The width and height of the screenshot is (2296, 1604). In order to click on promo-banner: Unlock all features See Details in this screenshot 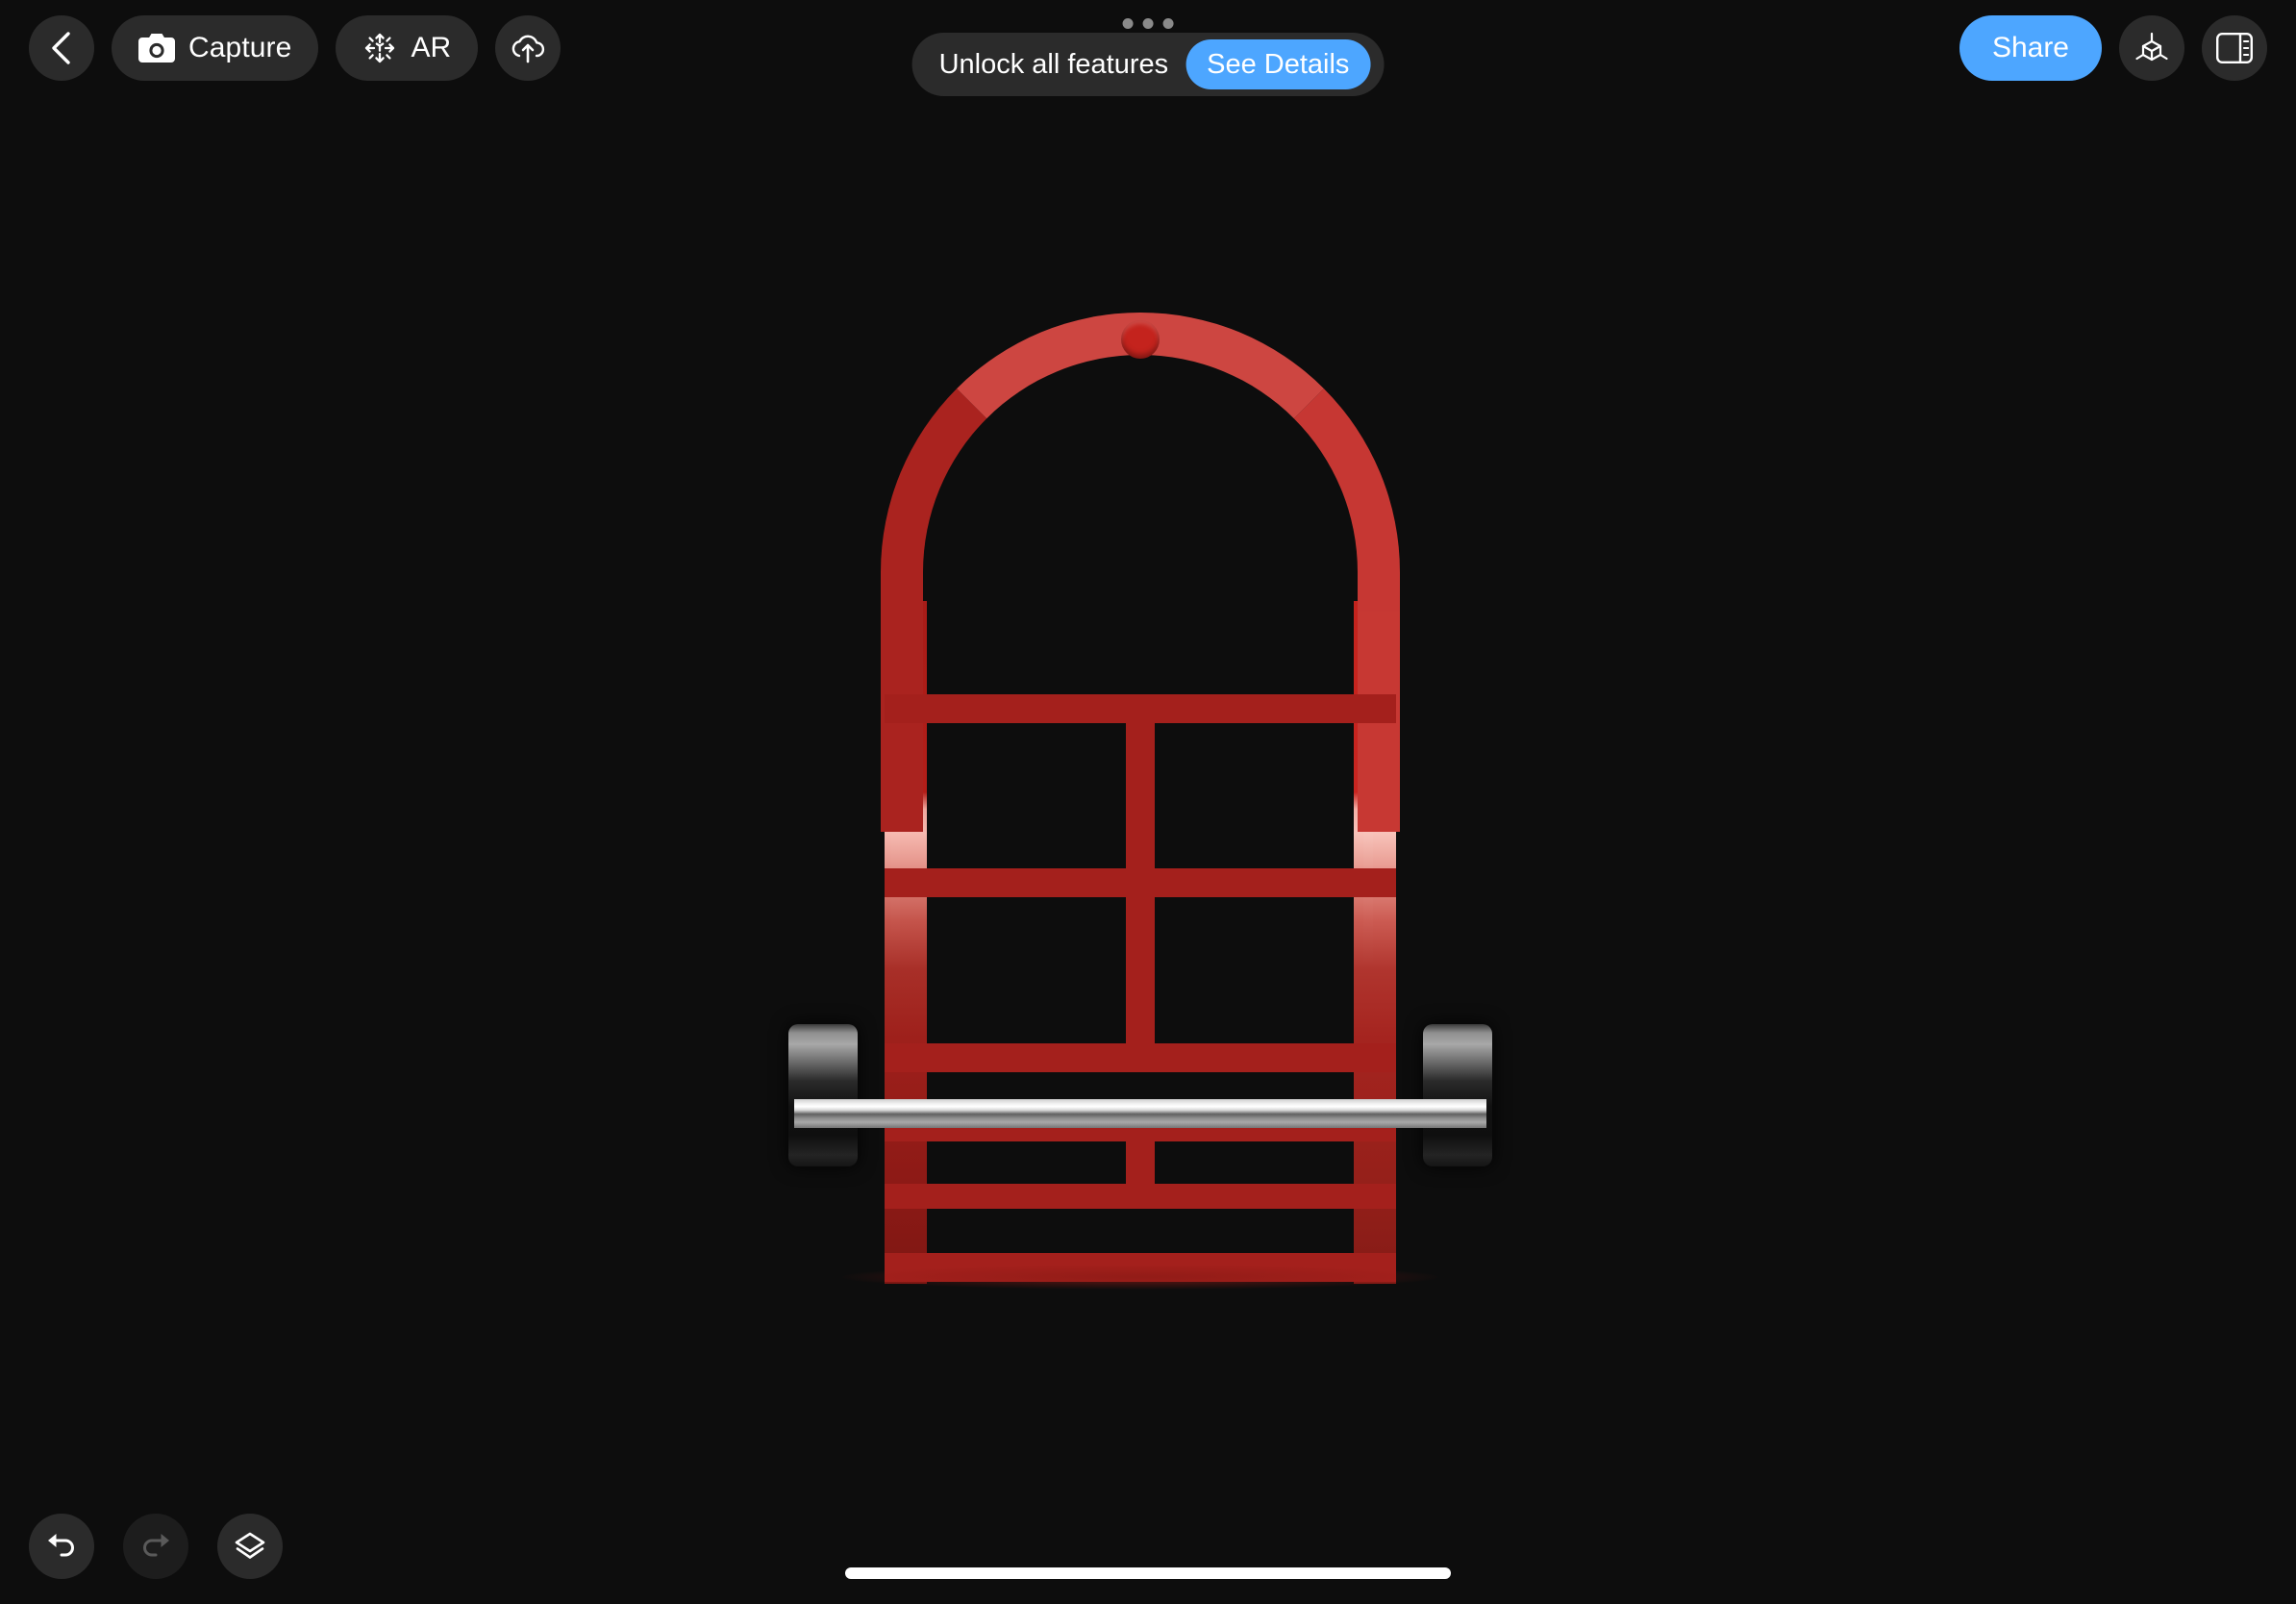, I will do `click(1148, 64)`.